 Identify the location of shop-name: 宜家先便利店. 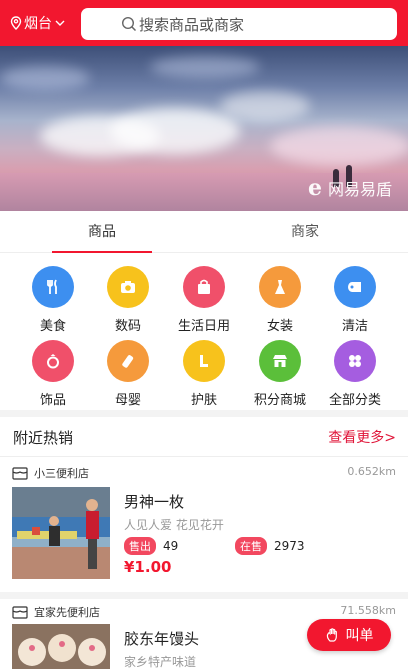
(67, 612).